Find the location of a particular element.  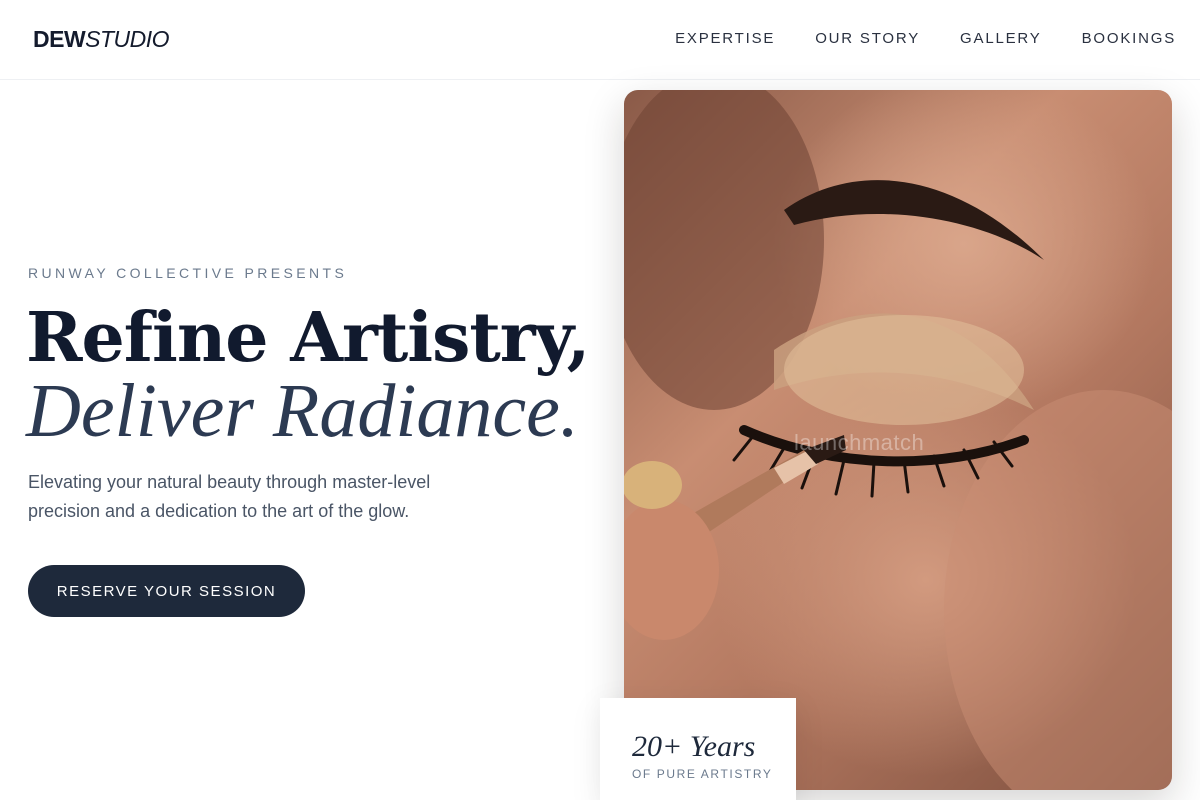

logo: DEWSTUDIO is located at coordinates (101, 39).